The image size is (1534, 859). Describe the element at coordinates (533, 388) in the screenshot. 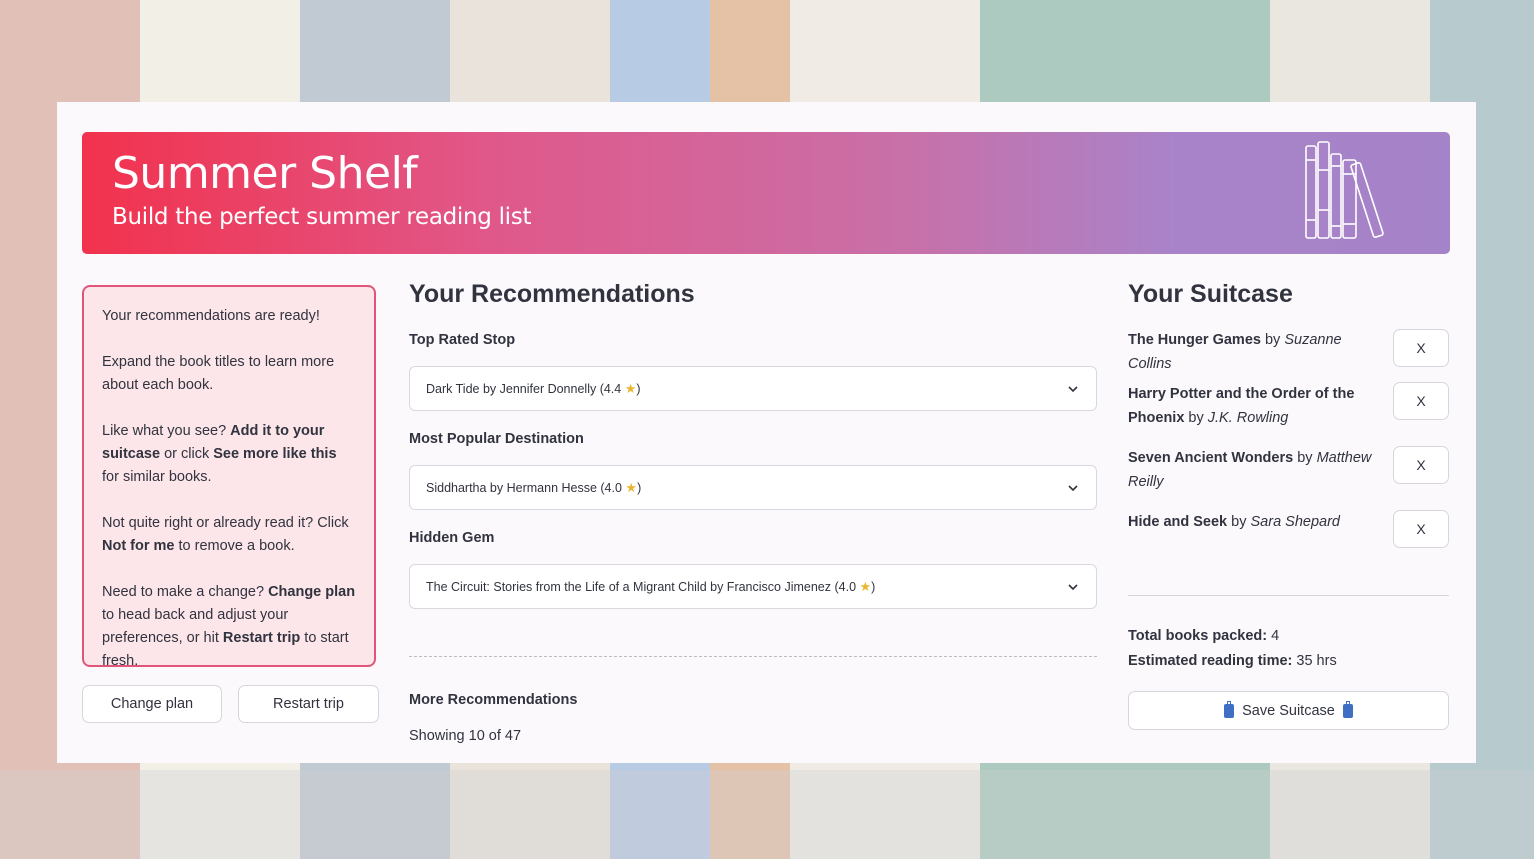

I see `expander-label: Dark Tide by Jennifer Donnelly (4.4 ★)` at that location.